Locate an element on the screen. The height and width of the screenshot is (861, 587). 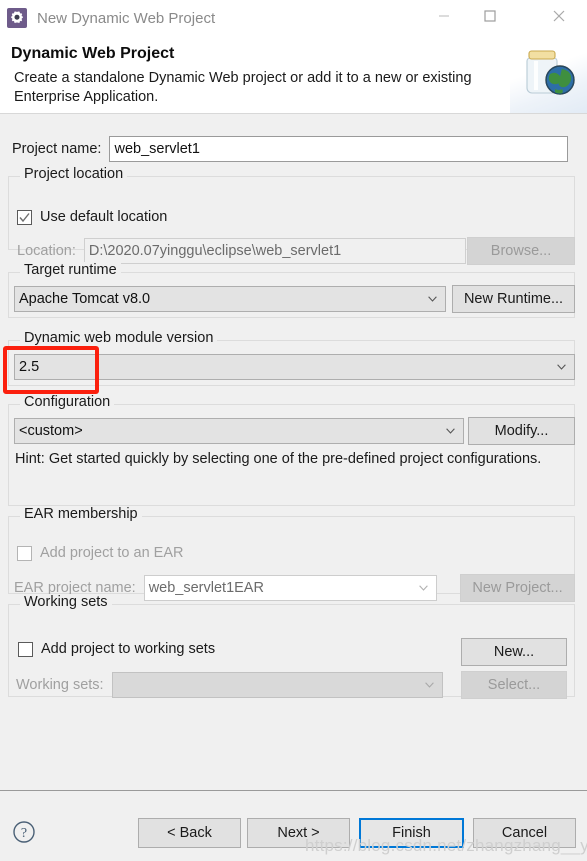
gear-icon-svg is located at coordinates (17, 17).